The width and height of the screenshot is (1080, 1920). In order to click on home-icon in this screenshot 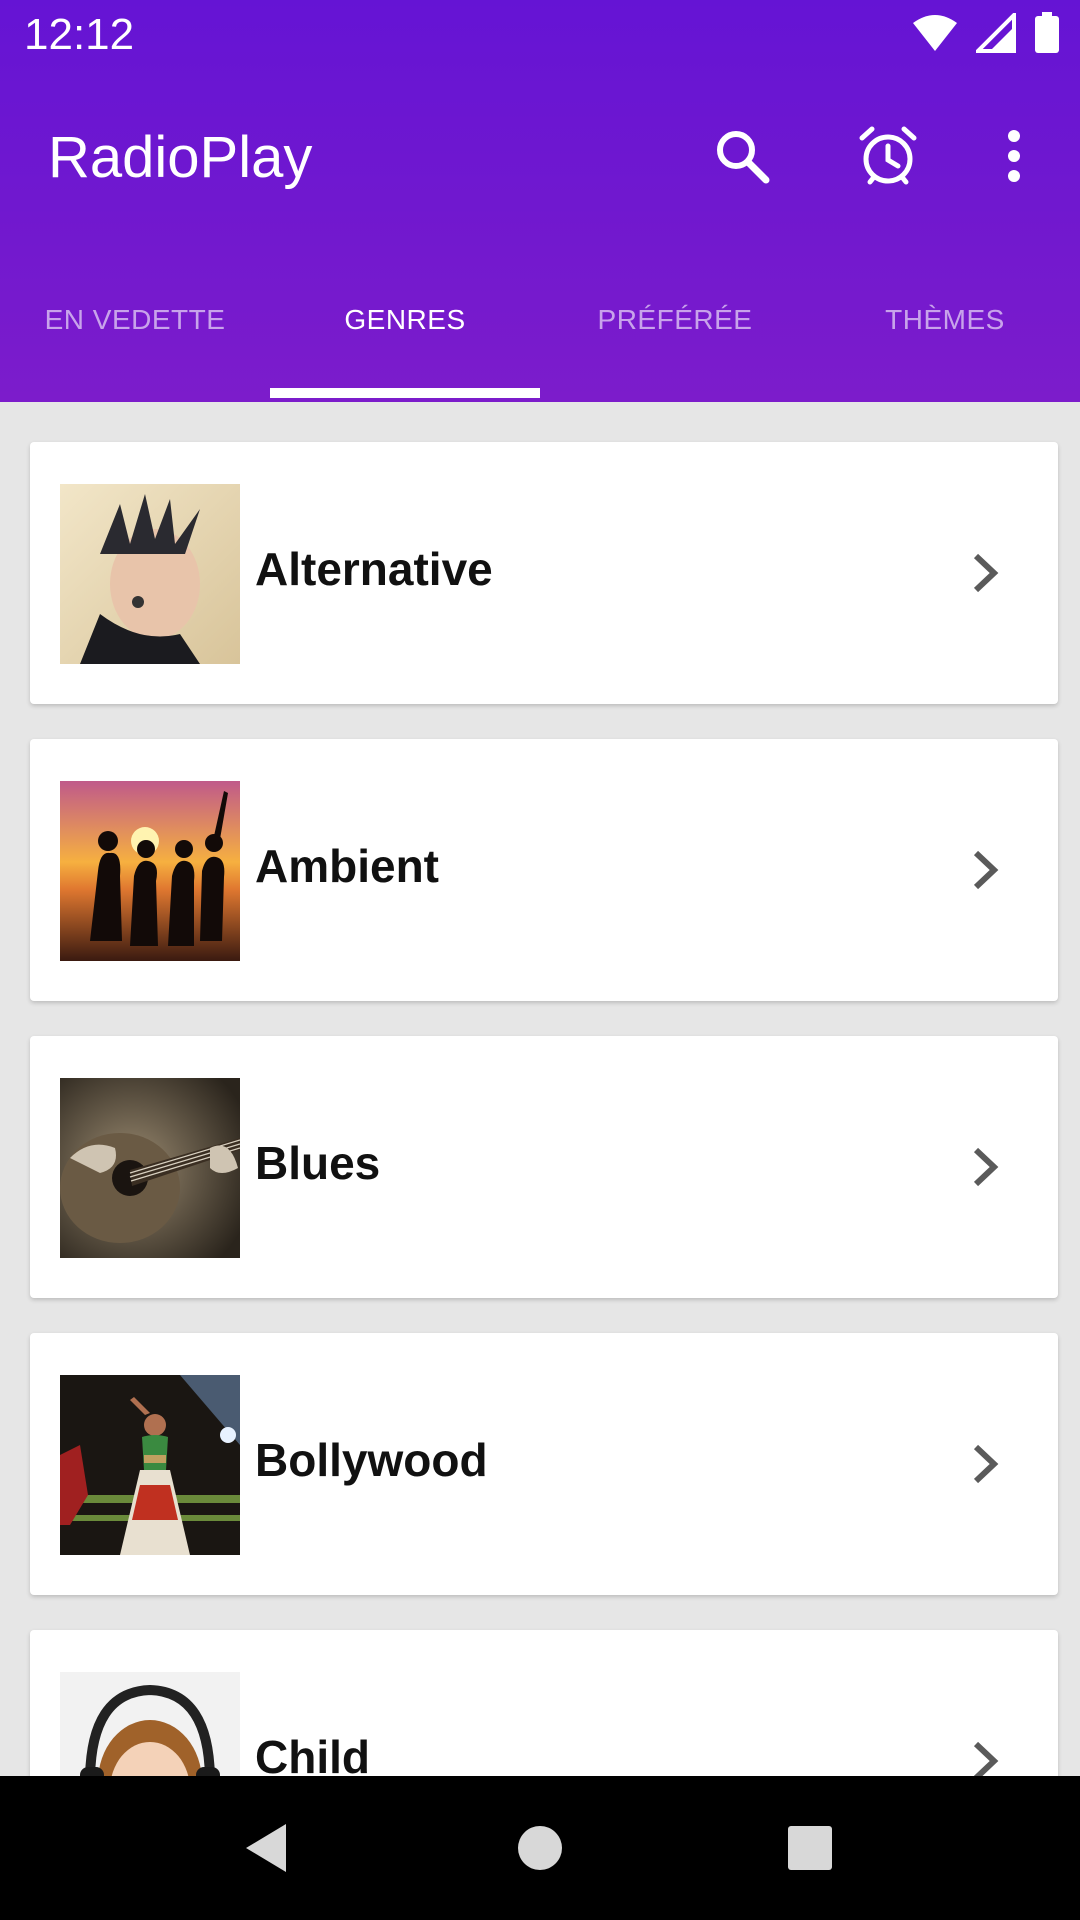, I will do `click(540, 1848)`.